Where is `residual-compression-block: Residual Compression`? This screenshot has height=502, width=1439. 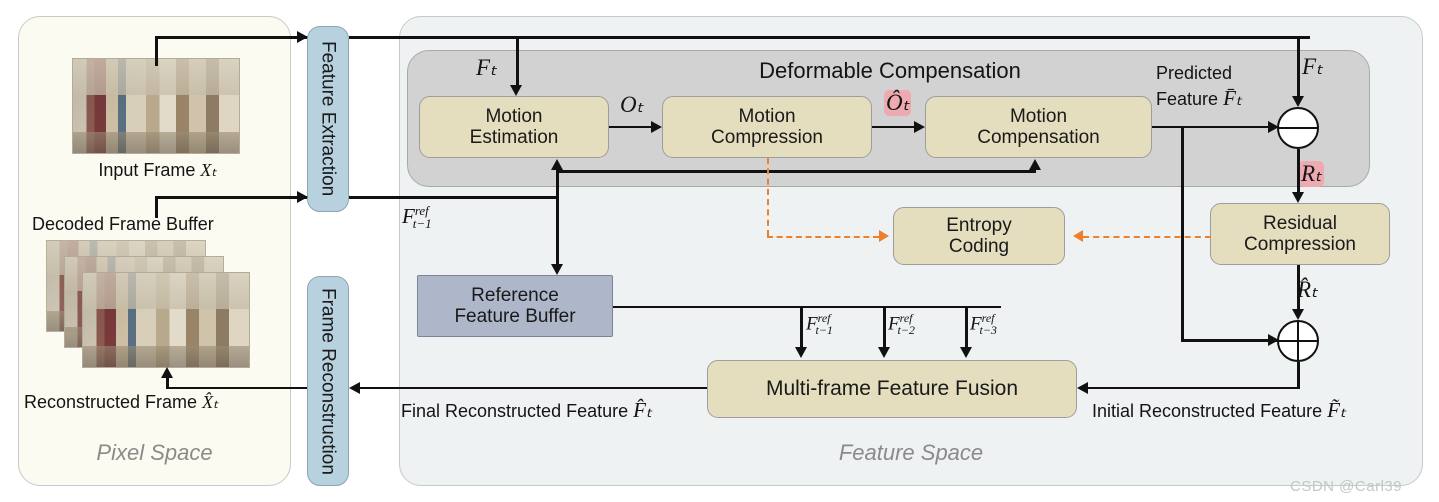 residual-compression-block: Residual Compression is located at coordinates (1300, 234).